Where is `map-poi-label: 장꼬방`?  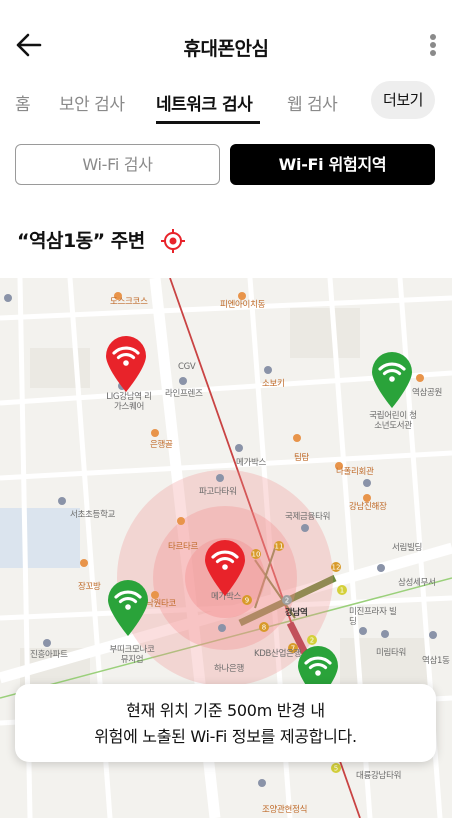
map-poi-label: 장꼬방 is located at coordinates (89, 587).